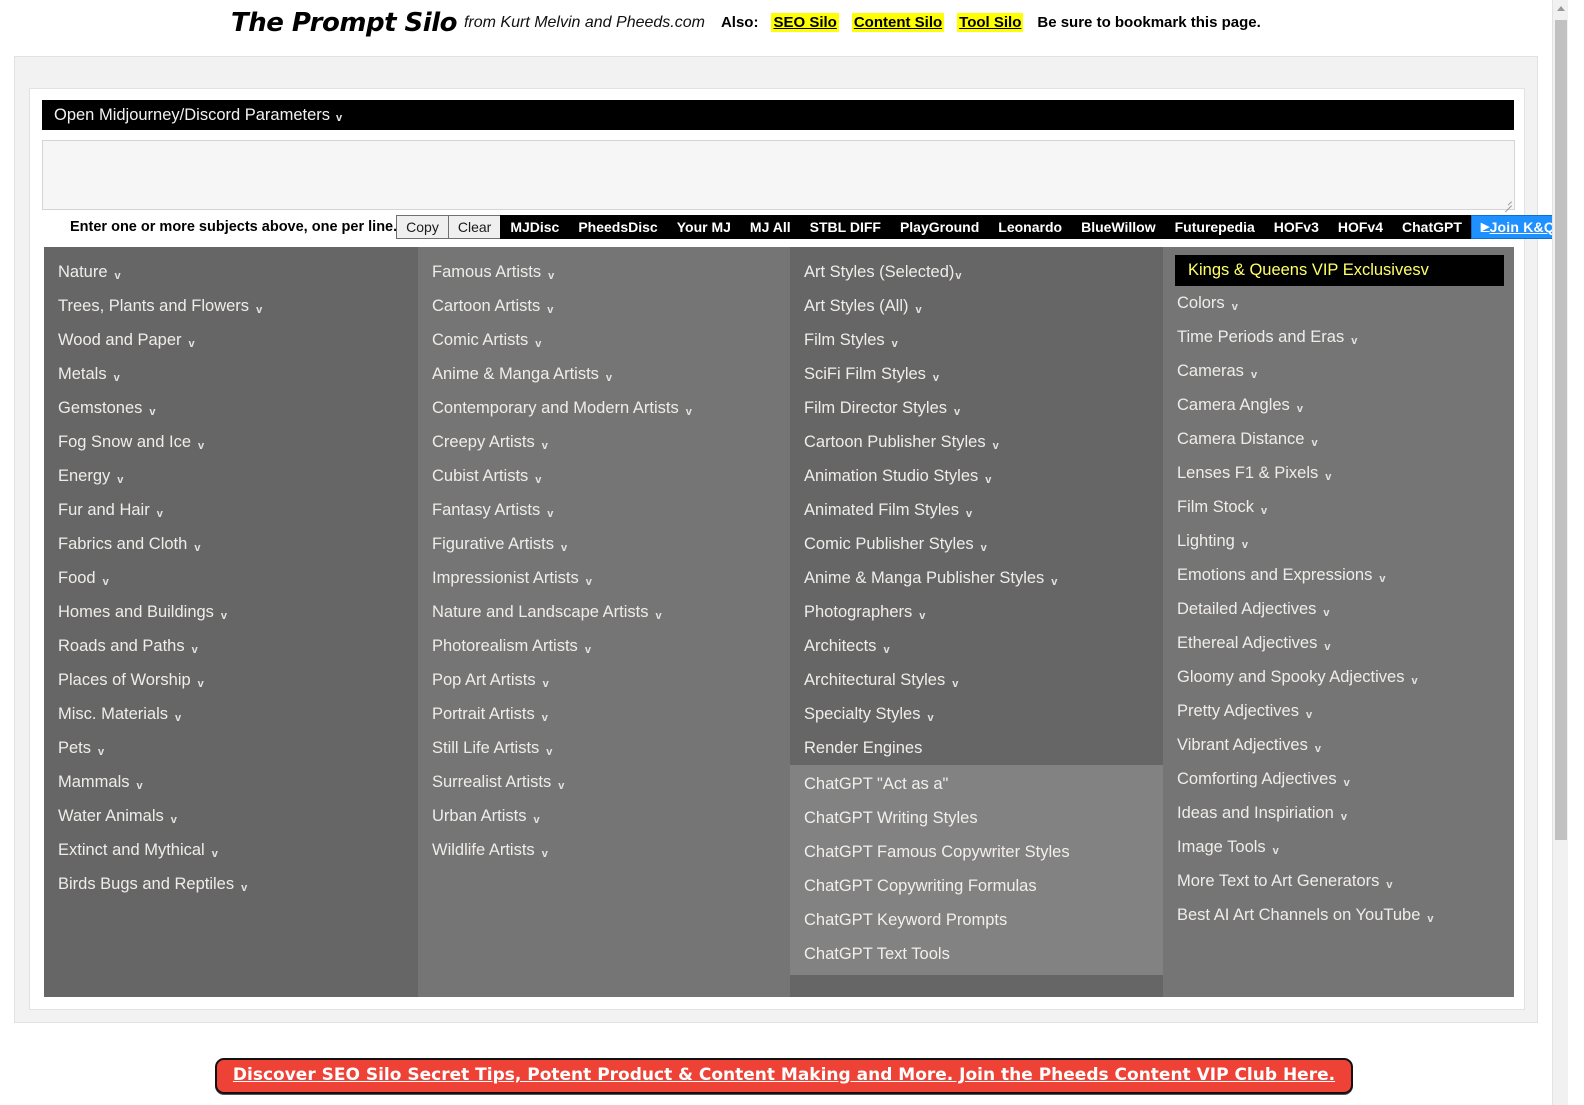 This screenshot has height=1105, width=1584. Describe the element at coordinates (231, 510) in the screenshot. I see `menu-item: Fur and Hair v` at that location.